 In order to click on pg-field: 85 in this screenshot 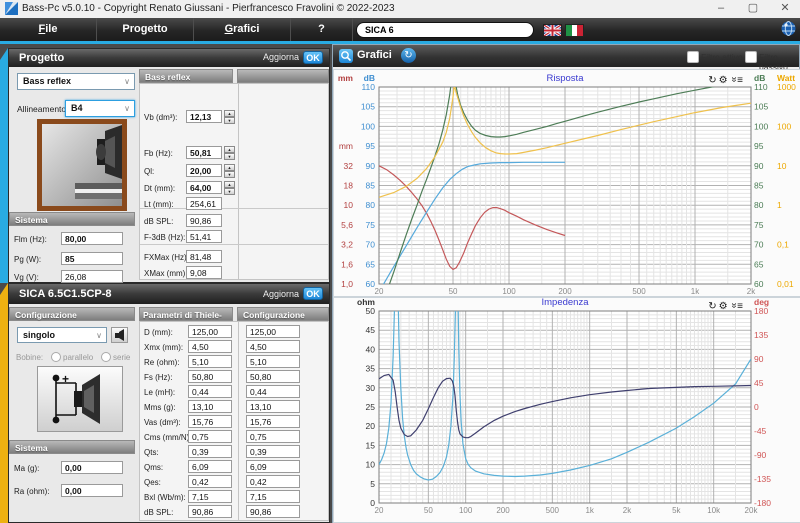, I will do `click(92, 258)`.